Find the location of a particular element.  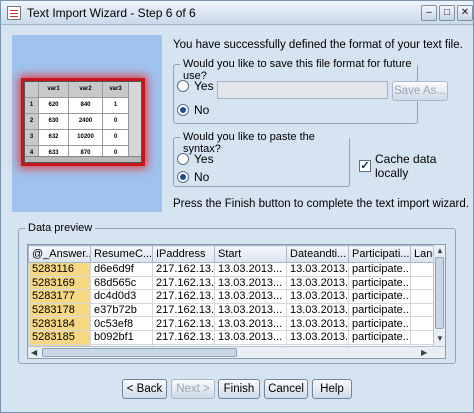

save-path-field is located at coordinates (302, 90).